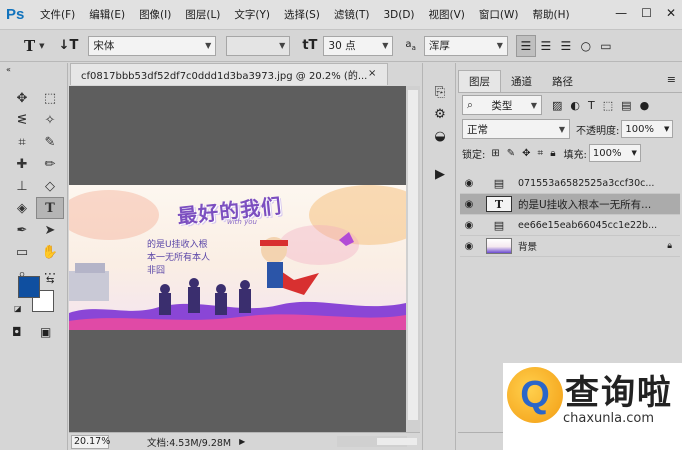  What do you see at coordinates (155, 14) in the screenshot?
I see `menu-image: 图像(I)` at bounding box center [155, 14].